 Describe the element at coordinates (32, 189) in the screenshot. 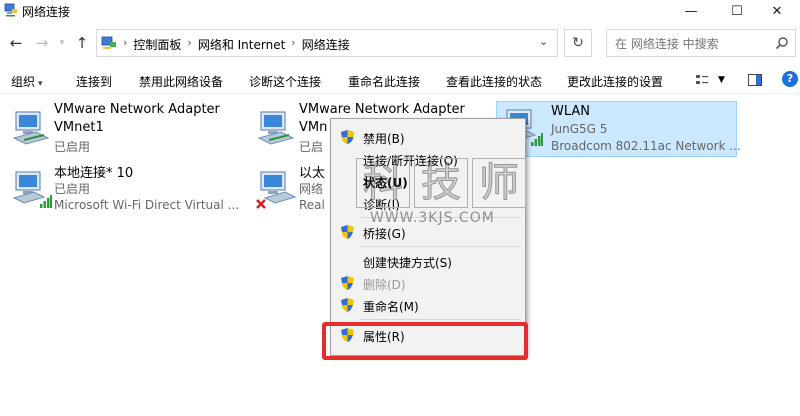

I see `wireless-adapter-icon` at that location.